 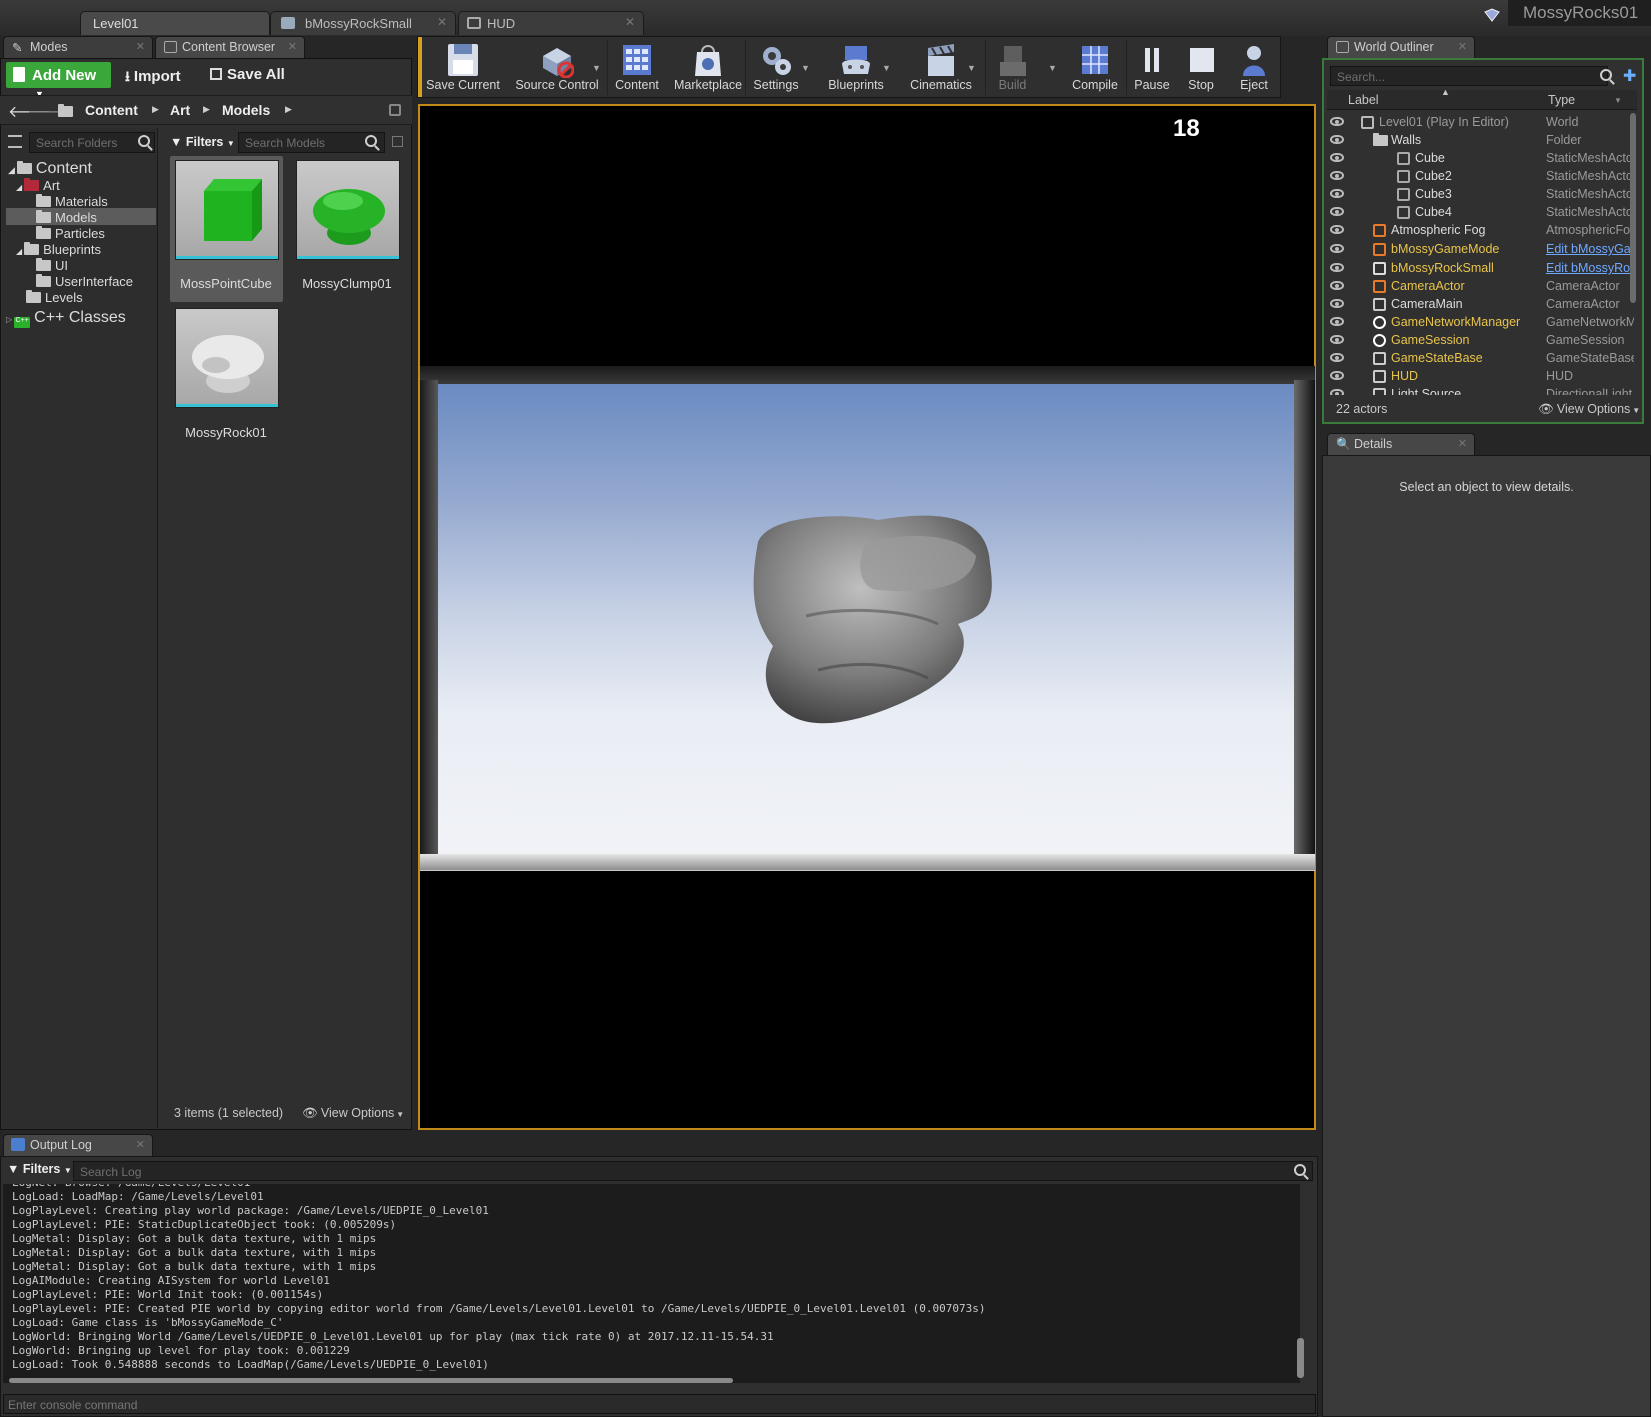 I want to click on outliner-row: bMossyGameMode Edit bMossyGameMode, so click(x=1482, y=250).